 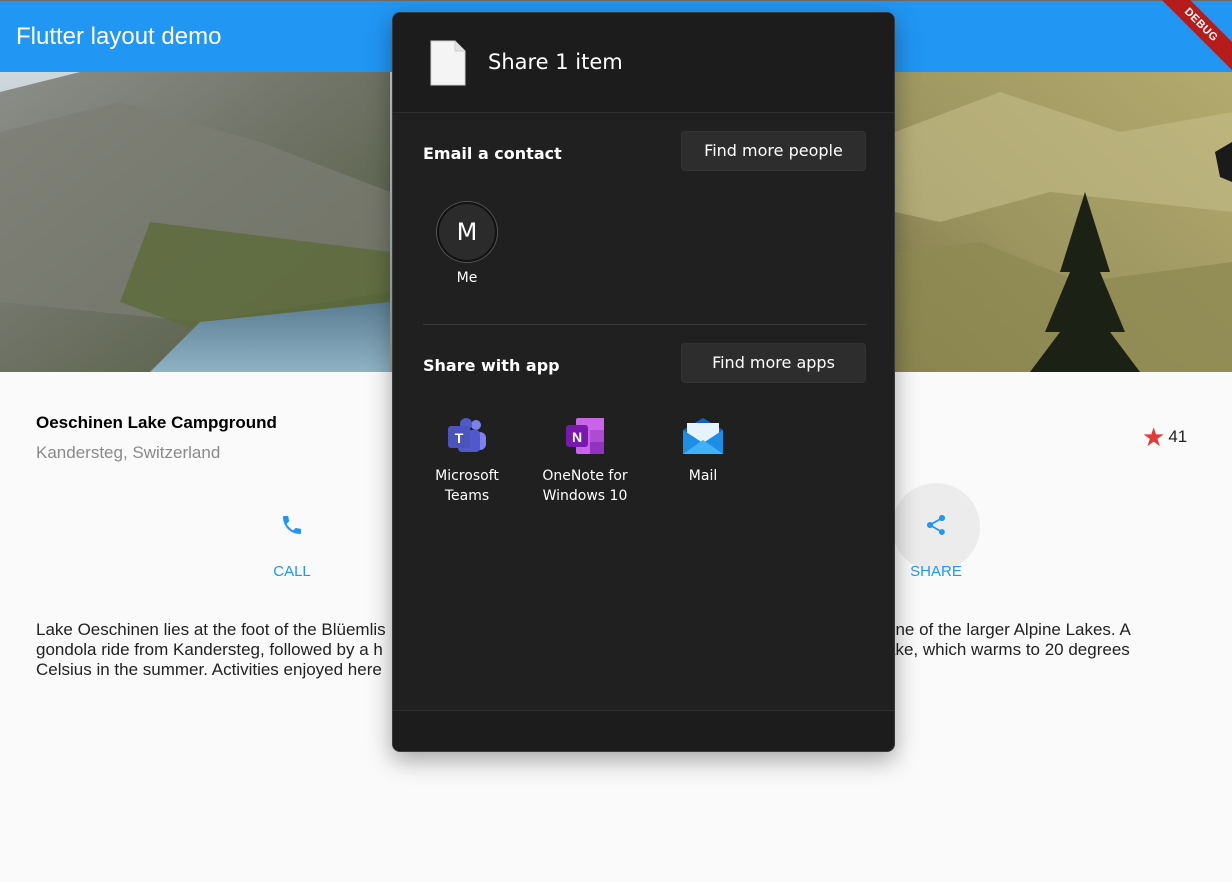 What do you see at coordinates (491, 365) in the screenshot?
I see `share-with-app-heading: Share with app` at bounding box center [491, 365].